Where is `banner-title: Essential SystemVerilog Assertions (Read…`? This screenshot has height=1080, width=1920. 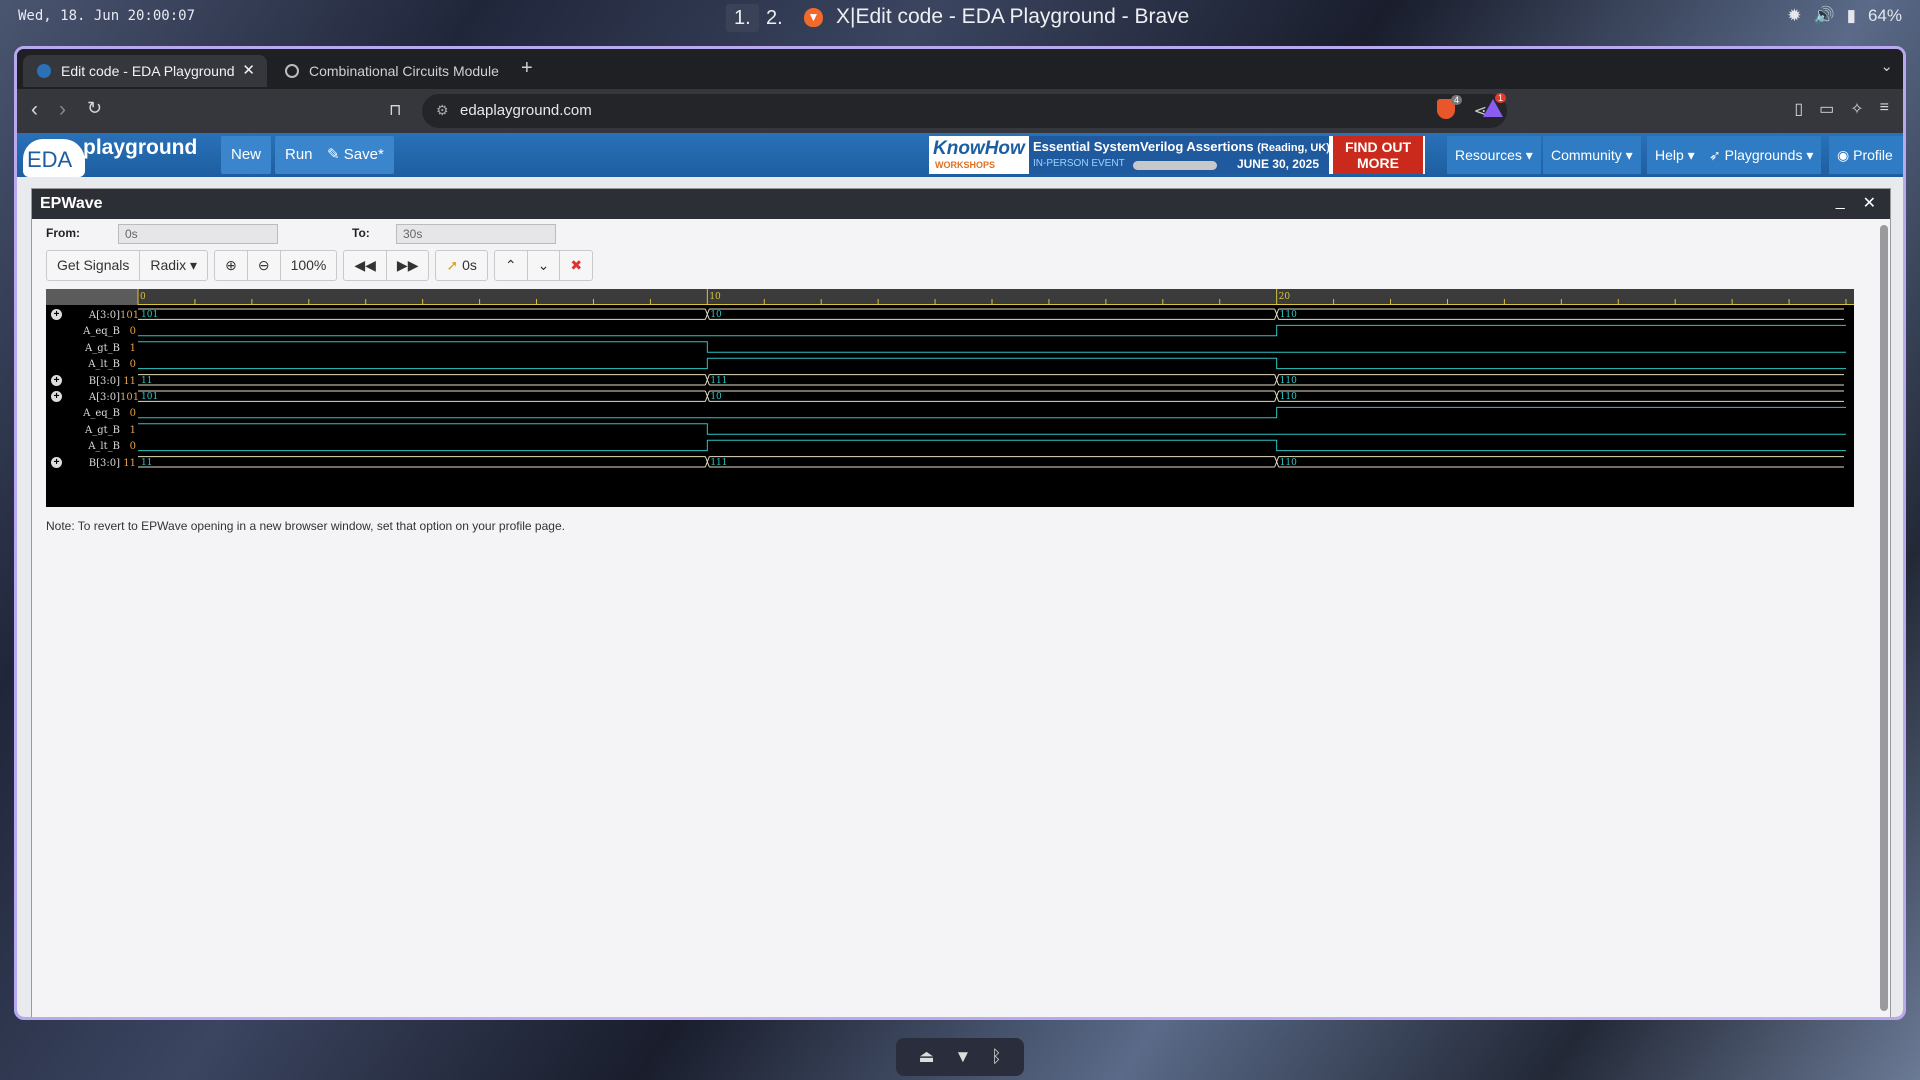 banner-title: Essential SystemVerilog Assertions (Read… is located at coordinates (1181, 146).